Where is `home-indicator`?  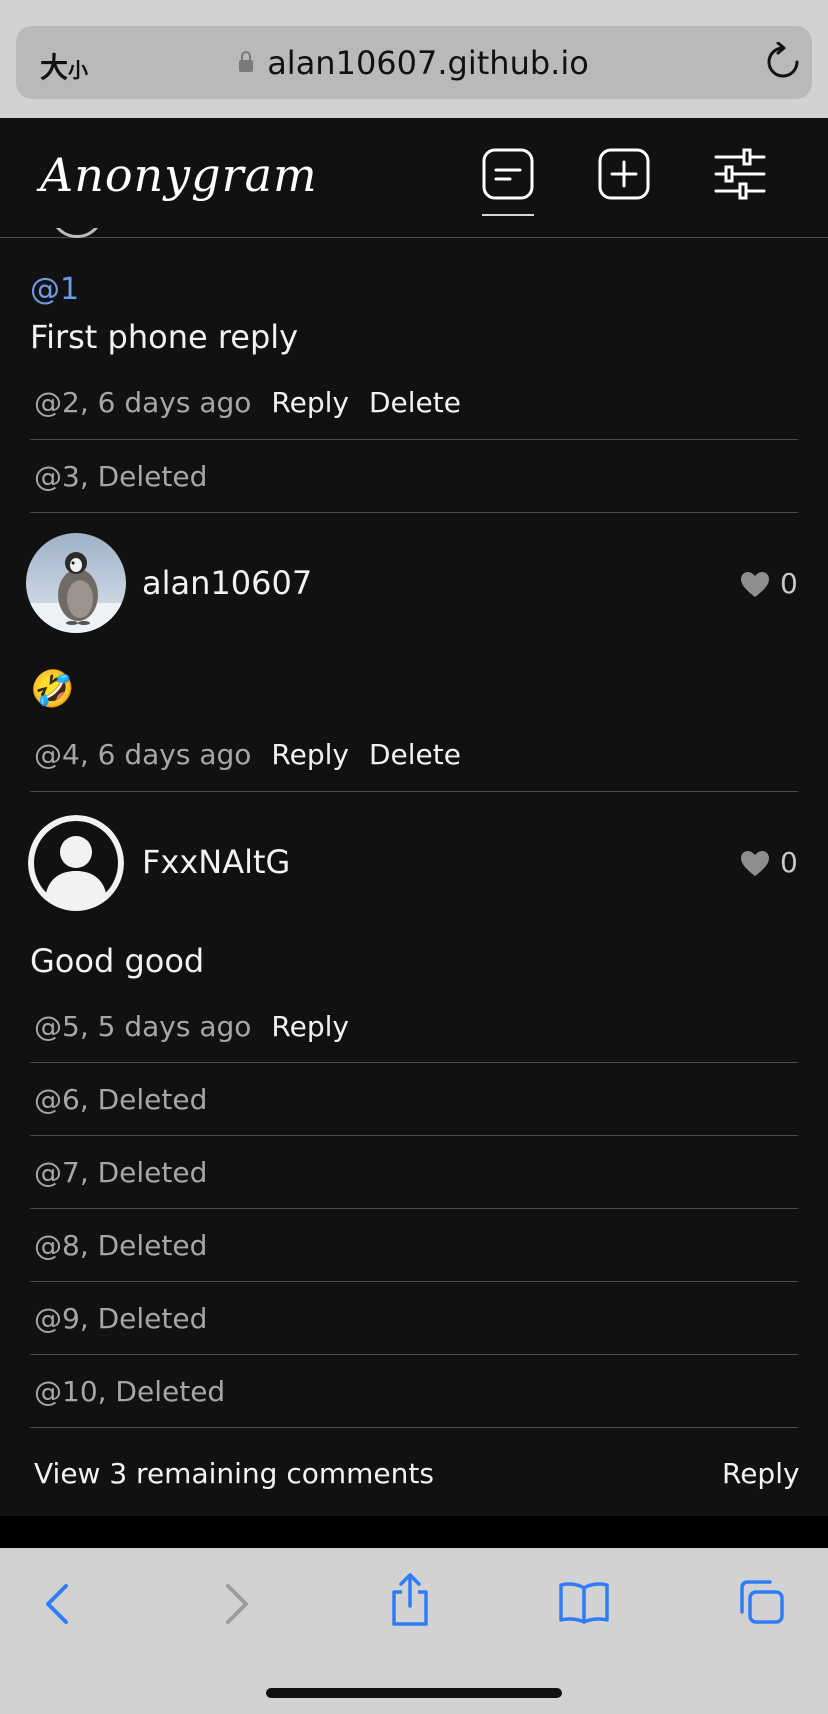 home-indicator is located at coordinates (414, 1693).